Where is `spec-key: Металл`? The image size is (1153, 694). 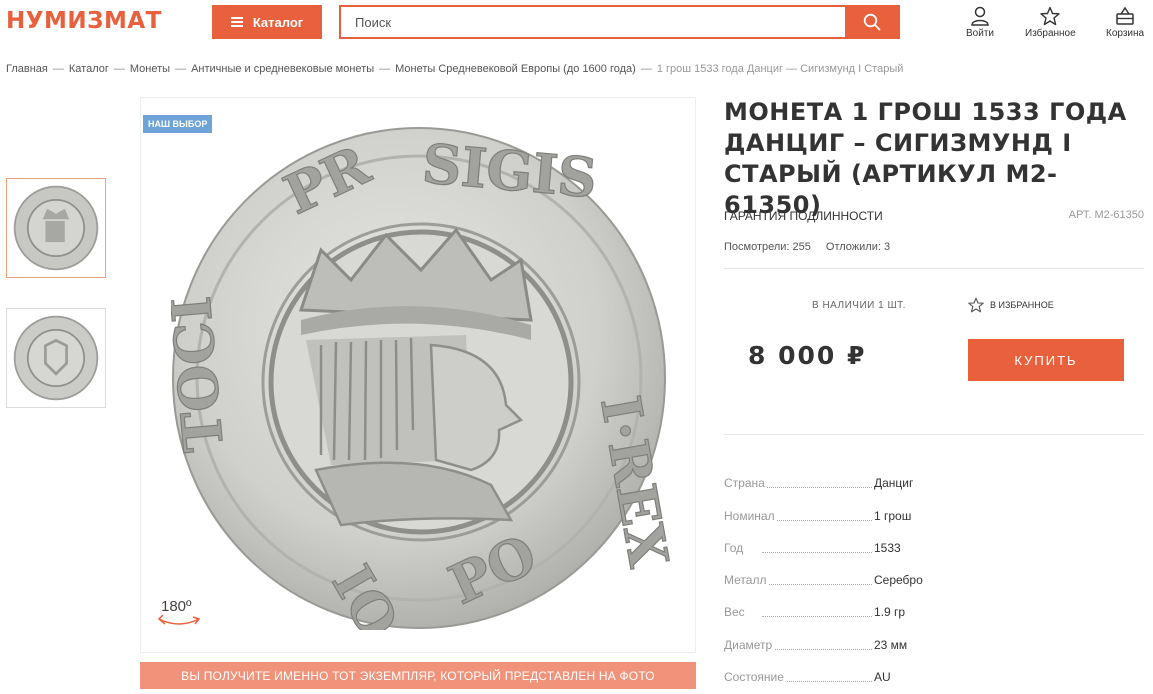
spec-key: Металл is located at coordinates (746, 580).